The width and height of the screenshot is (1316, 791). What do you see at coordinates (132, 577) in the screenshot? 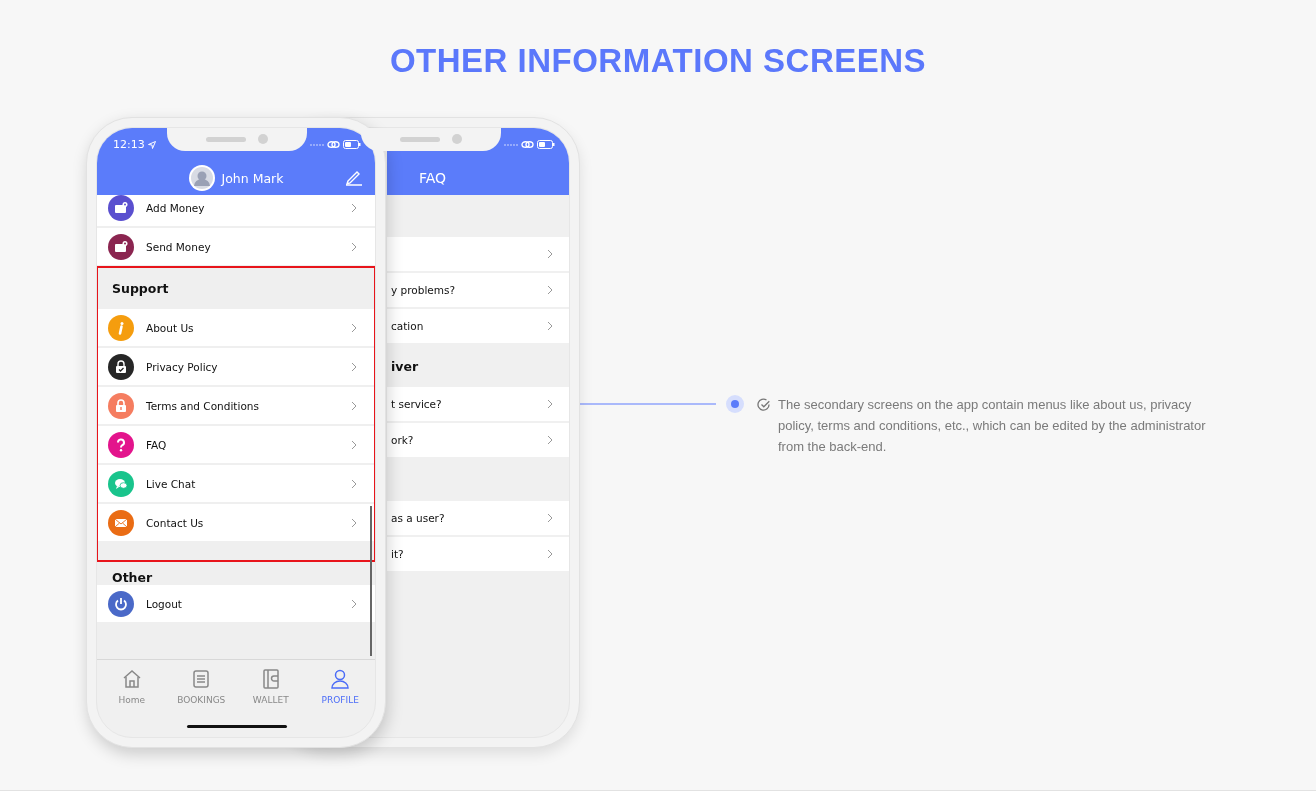
I see `section-heading: Other` at bounding box center [132, 577].